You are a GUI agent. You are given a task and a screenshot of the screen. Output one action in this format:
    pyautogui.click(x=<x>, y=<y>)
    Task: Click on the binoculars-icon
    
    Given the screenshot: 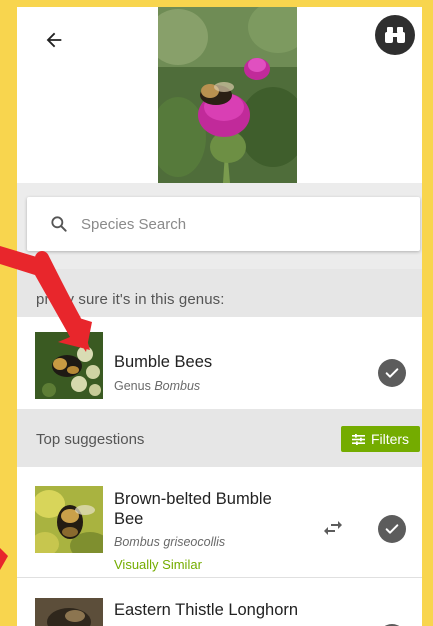 What is the action you would take?
    pyautogui.click(x=395, y=35)
    